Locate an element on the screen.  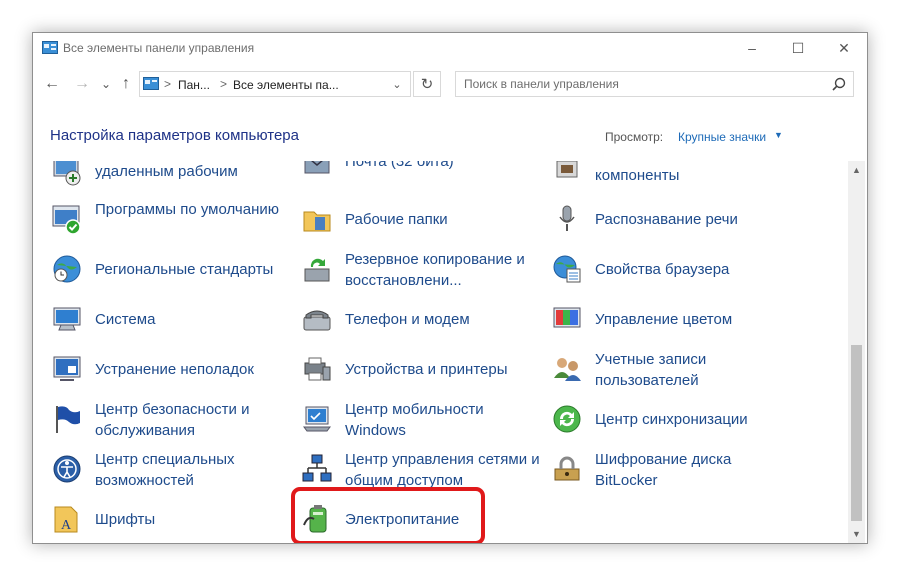
search-box is located at coordinates (654, 84).